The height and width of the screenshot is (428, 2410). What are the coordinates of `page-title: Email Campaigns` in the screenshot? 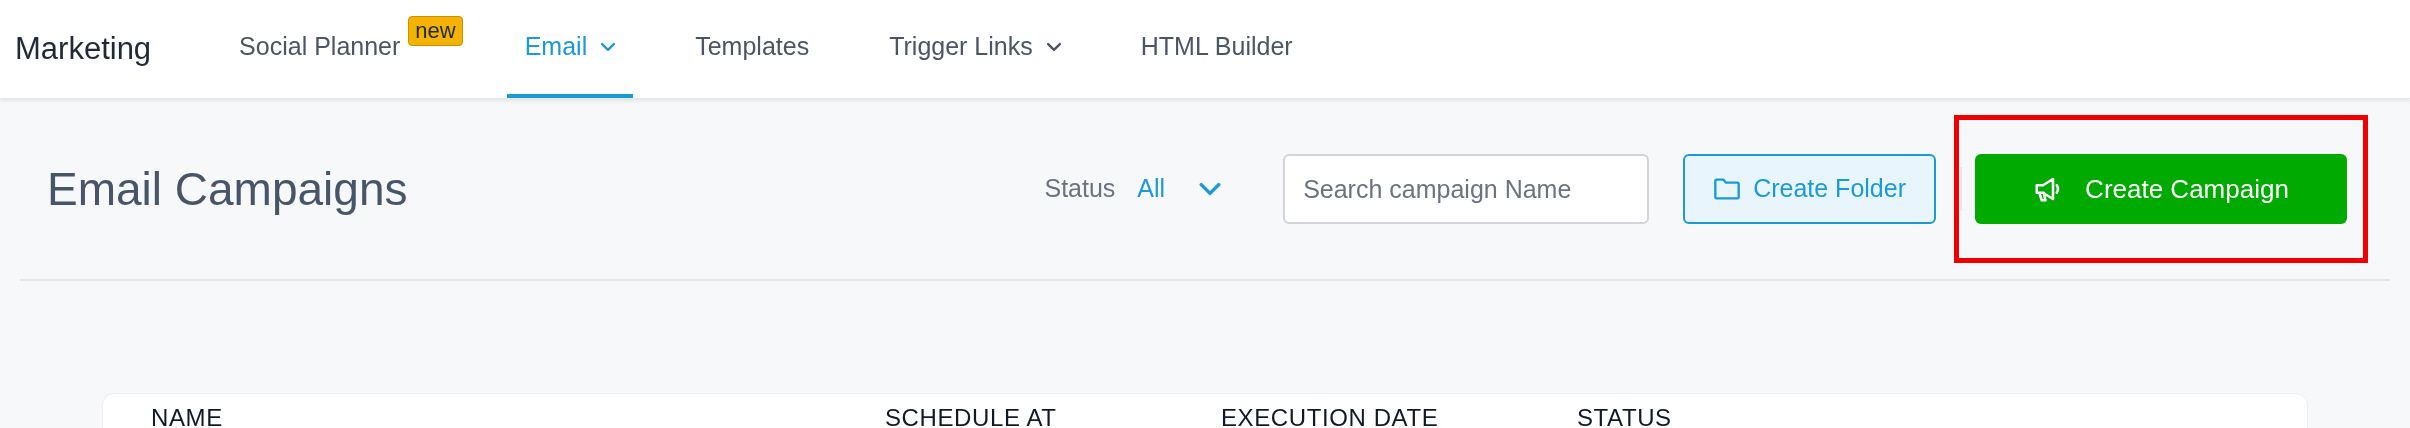 It's located at (227, 189).